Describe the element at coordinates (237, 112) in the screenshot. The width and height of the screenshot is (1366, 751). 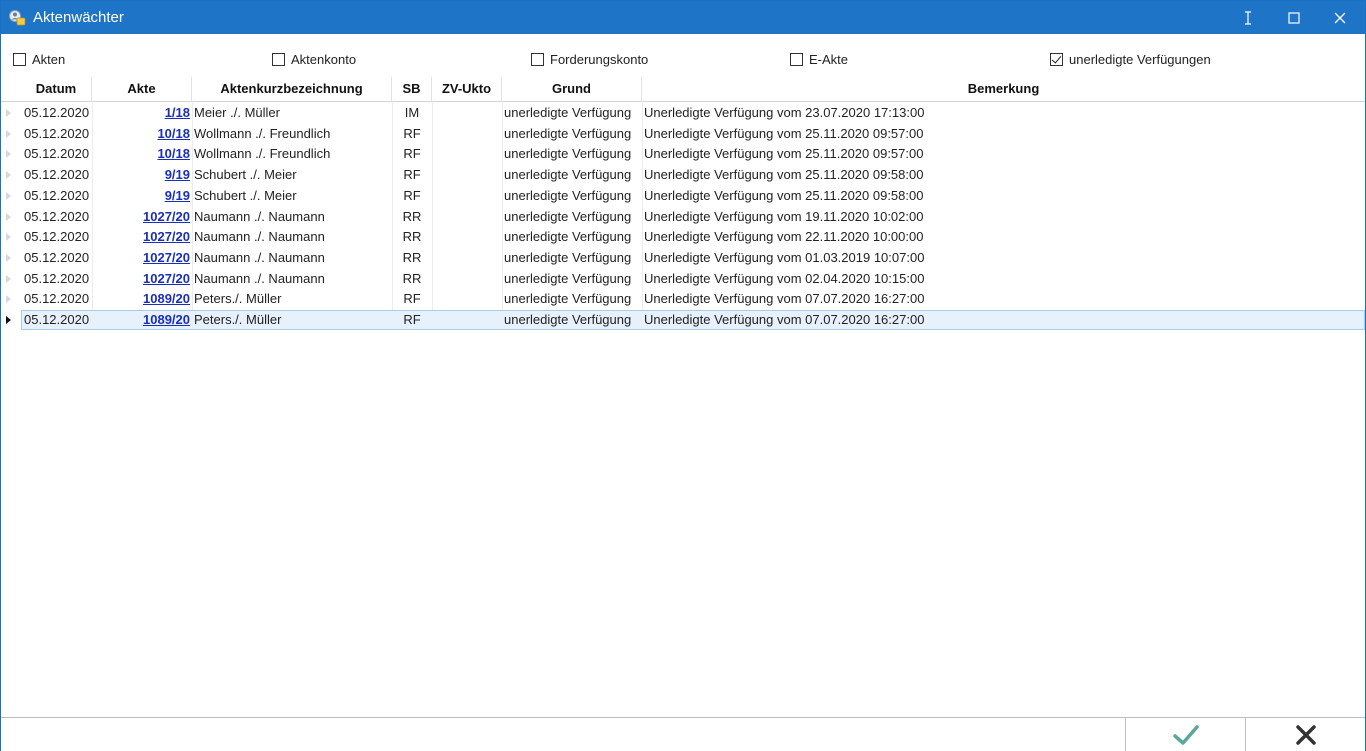
I see `cell-aktenkurzbezeichnung: Meier ./. Müller` at that location.